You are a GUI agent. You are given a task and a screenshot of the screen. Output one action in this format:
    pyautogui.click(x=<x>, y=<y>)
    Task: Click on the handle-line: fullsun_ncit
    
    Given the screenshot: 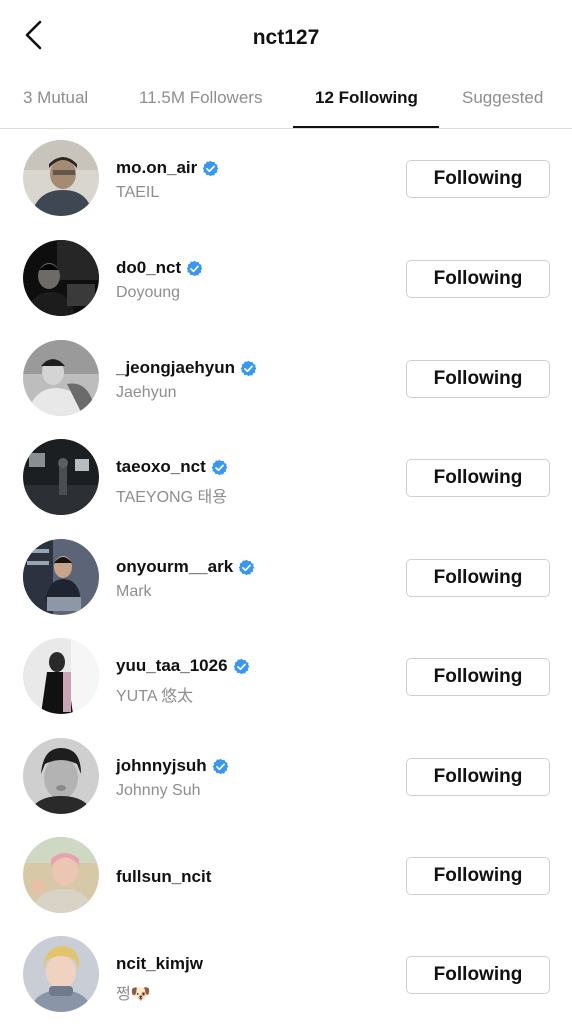 What is the action you would take?
    pyautogui.click(x=163, y=877)
    